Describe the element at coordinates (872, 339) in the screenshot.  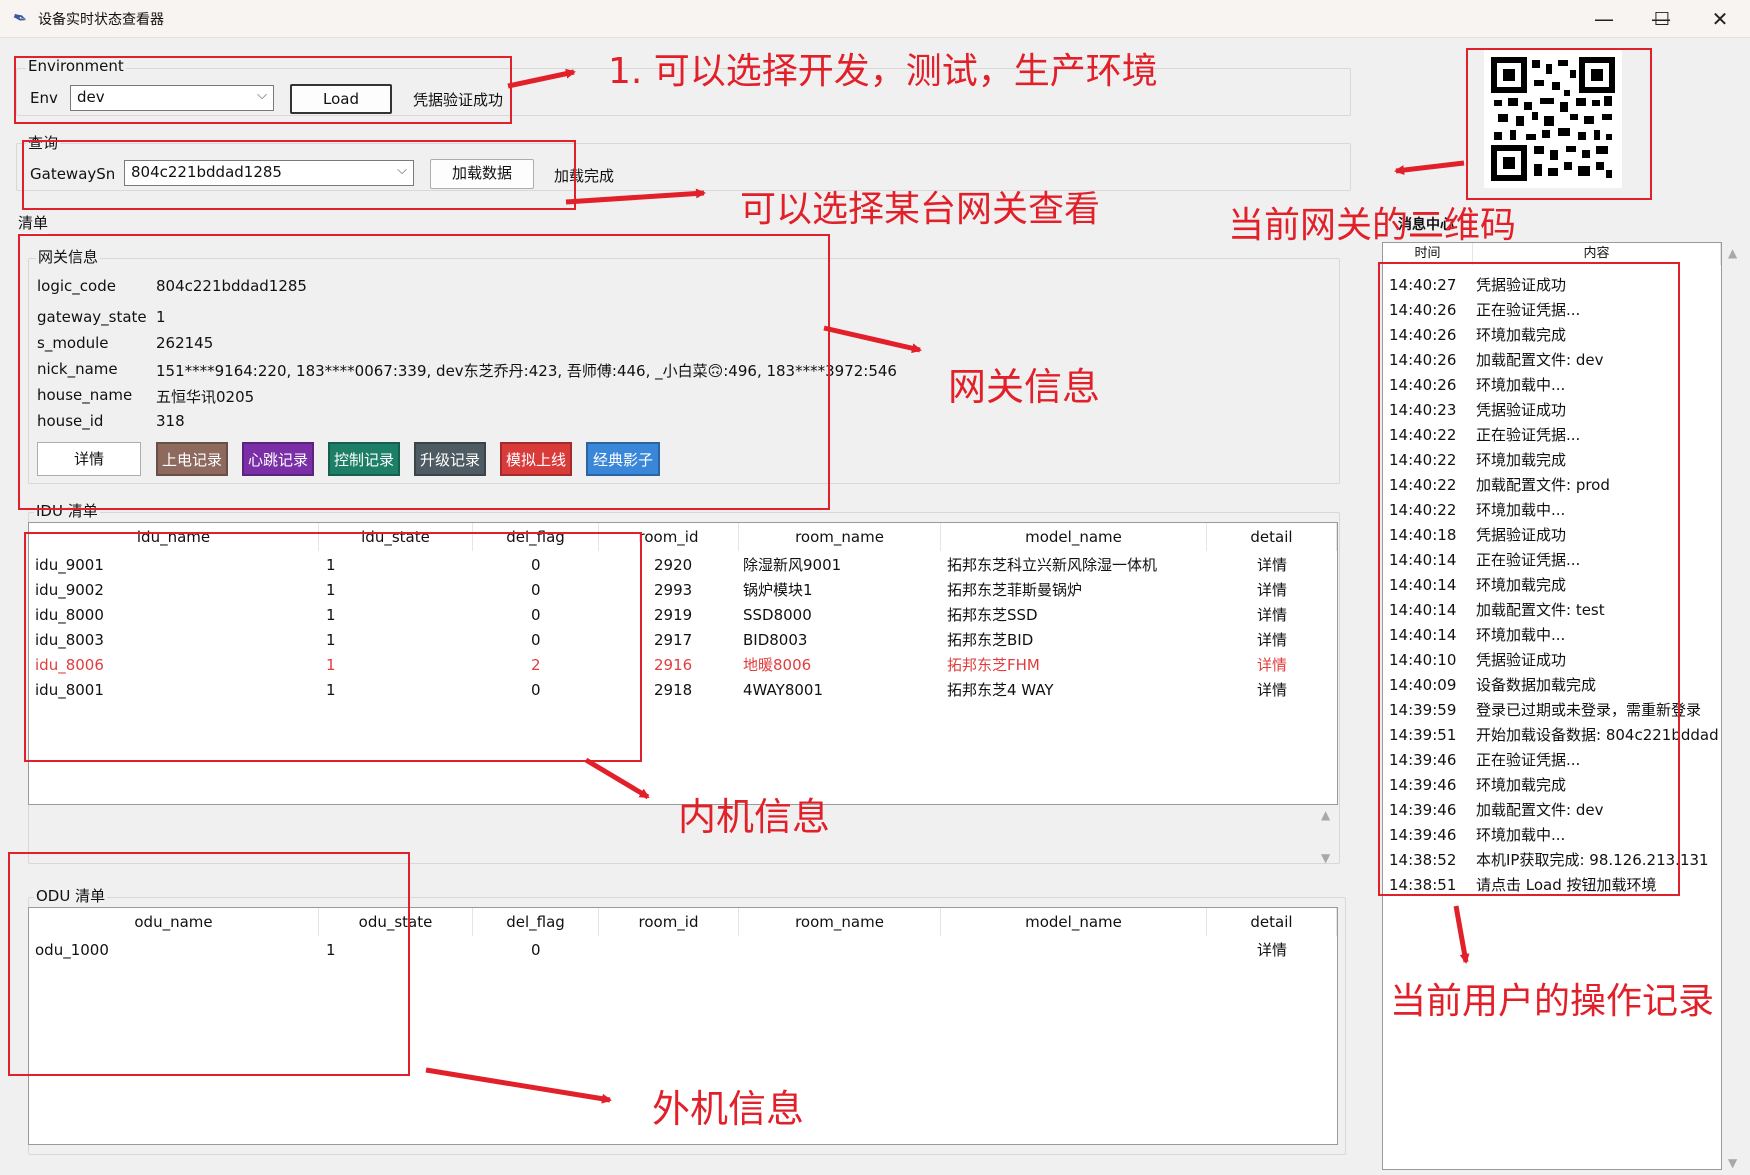
I see `arrow-gateway-info` at that location.